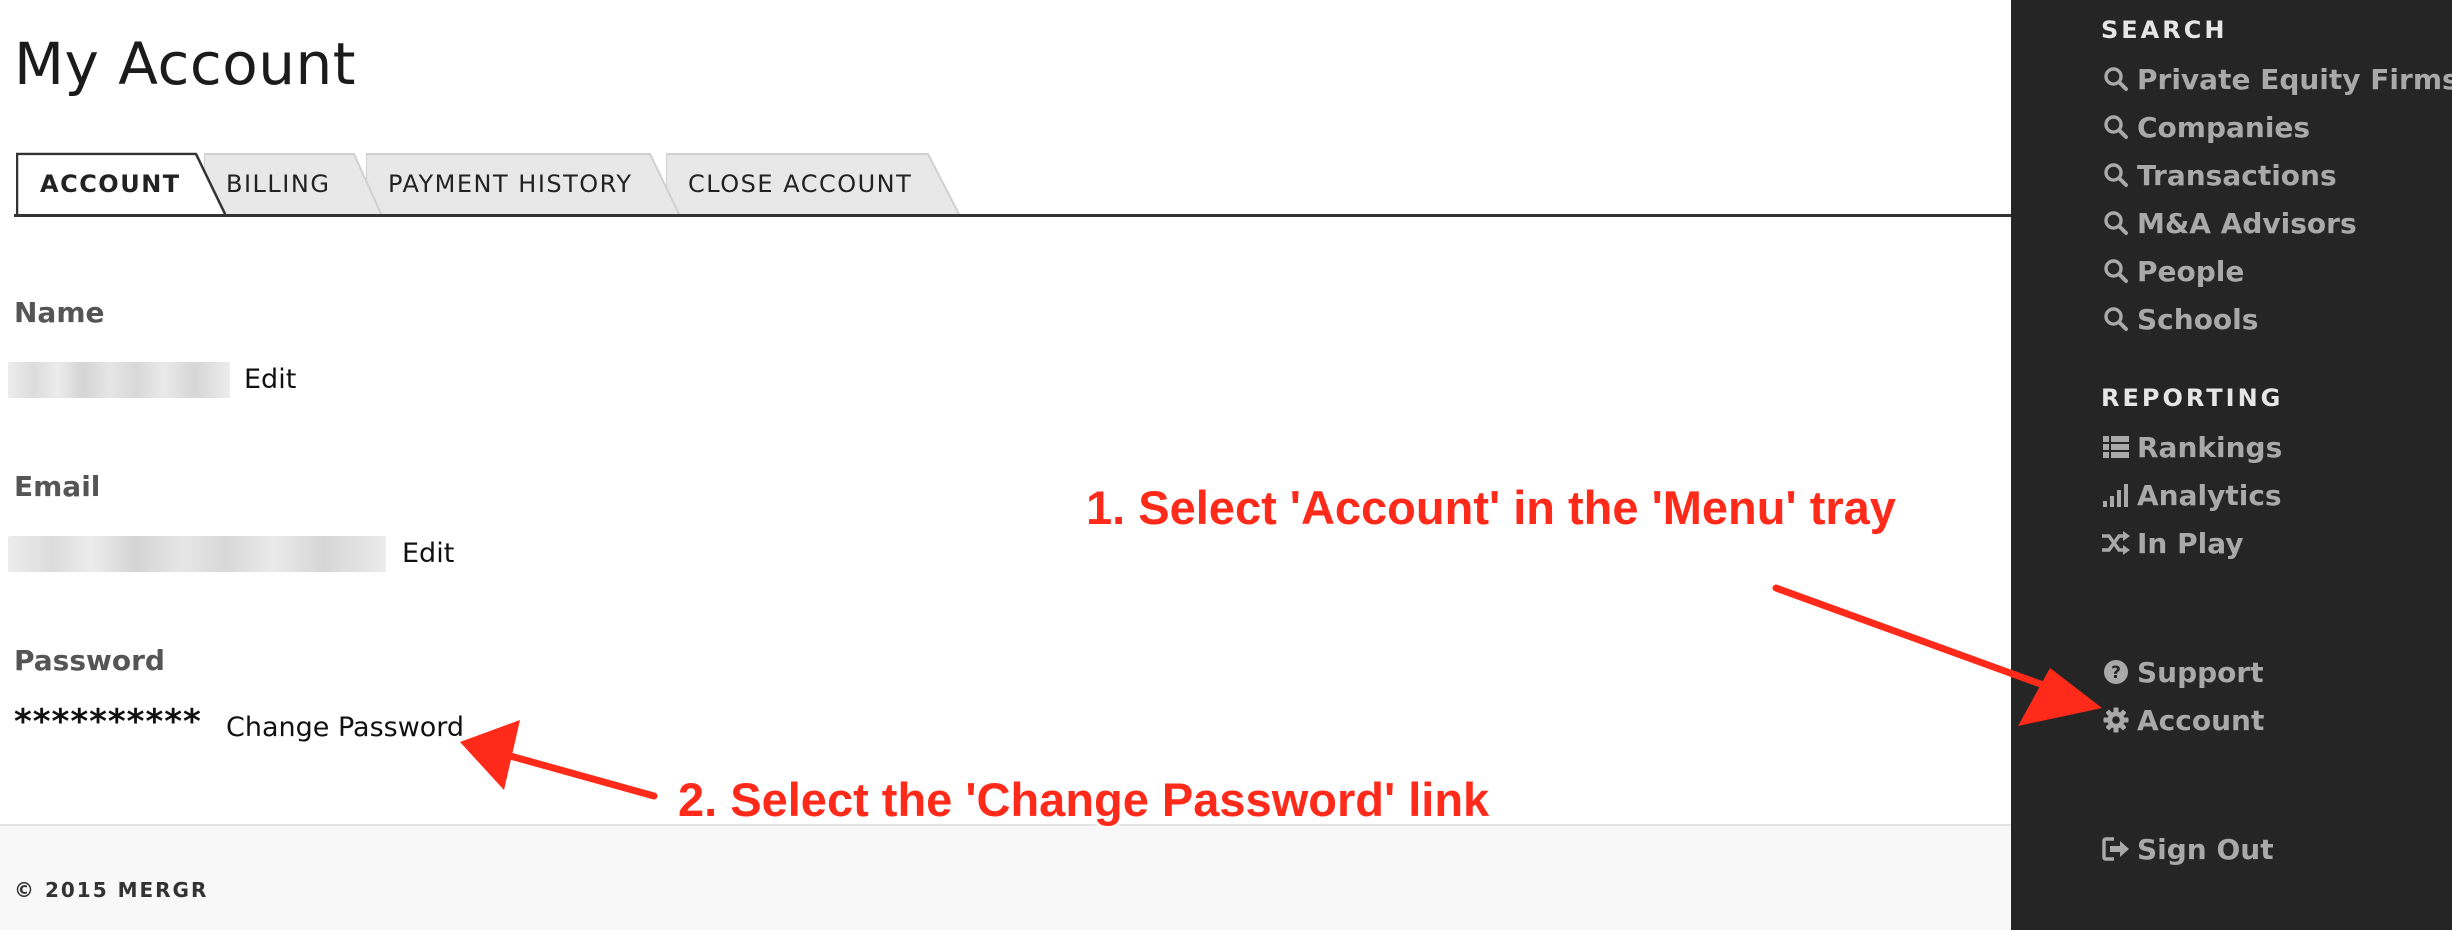  I want to click on tab-label: PAYMENT HISTORY, so click(510, 184).